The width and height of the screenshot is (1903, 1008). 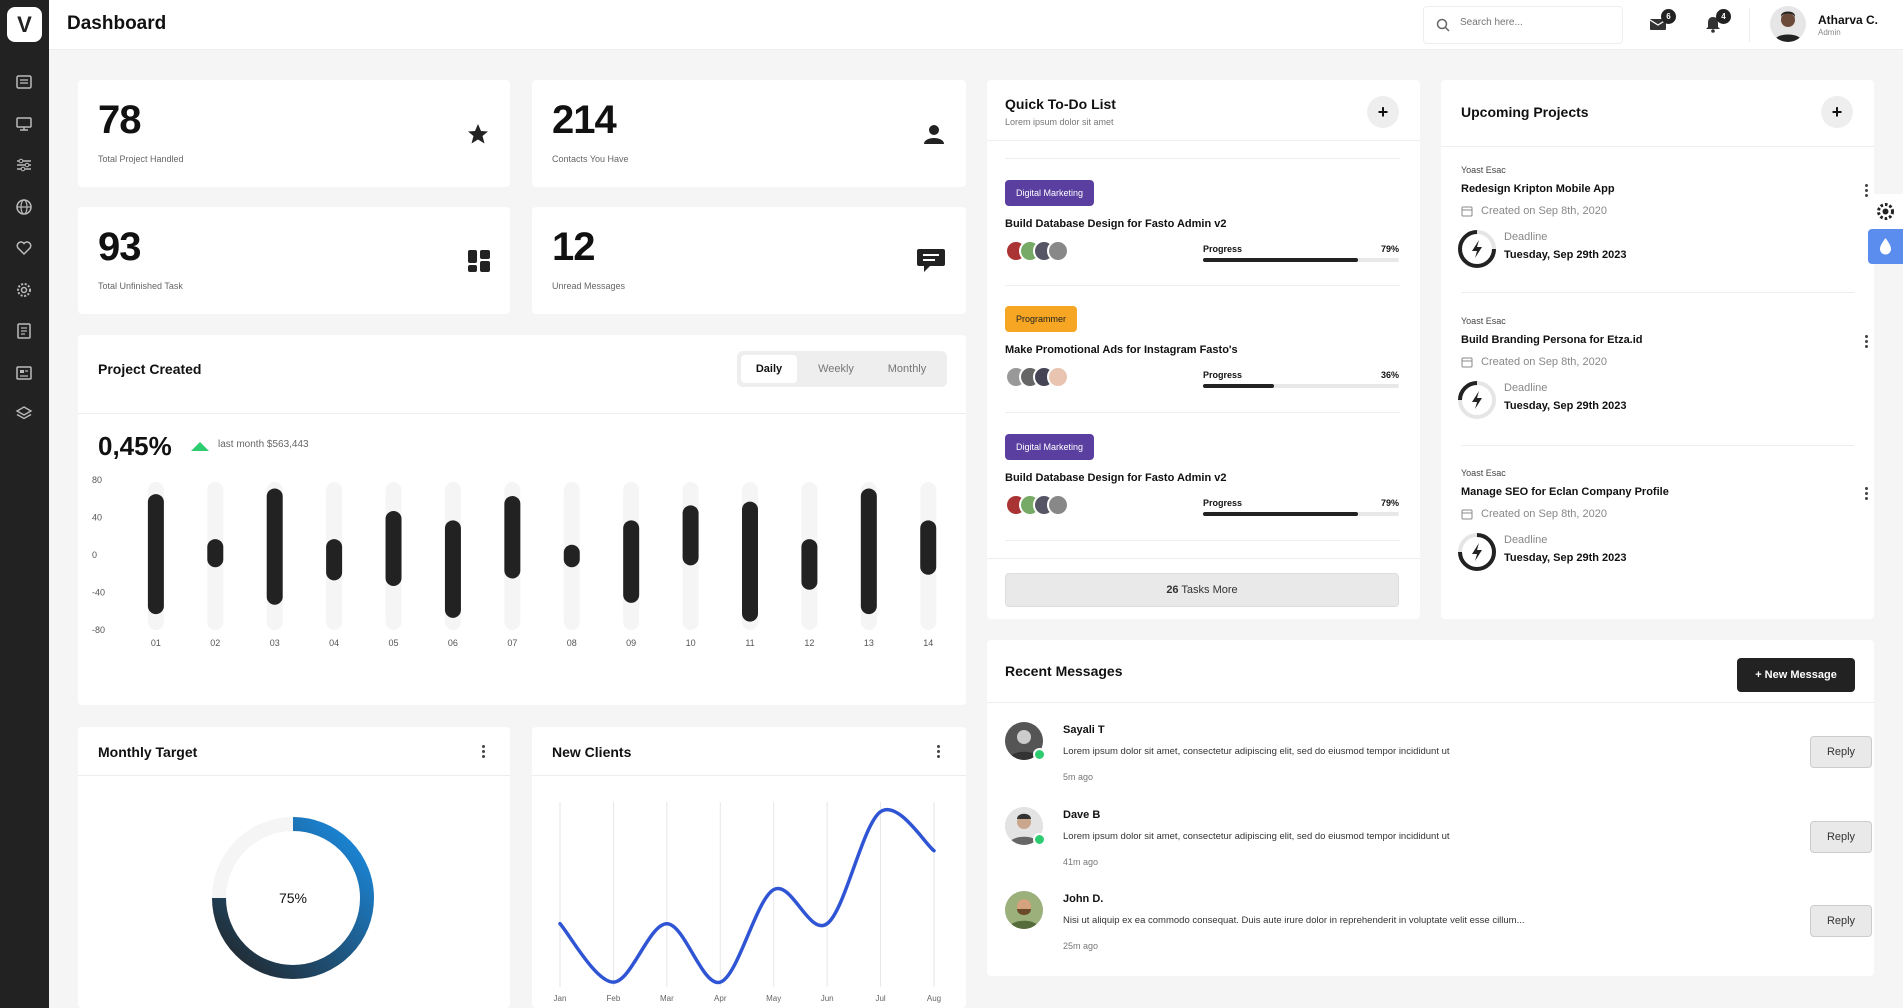 I want to click on user-avatar-image, so click(x=1788, y=26).